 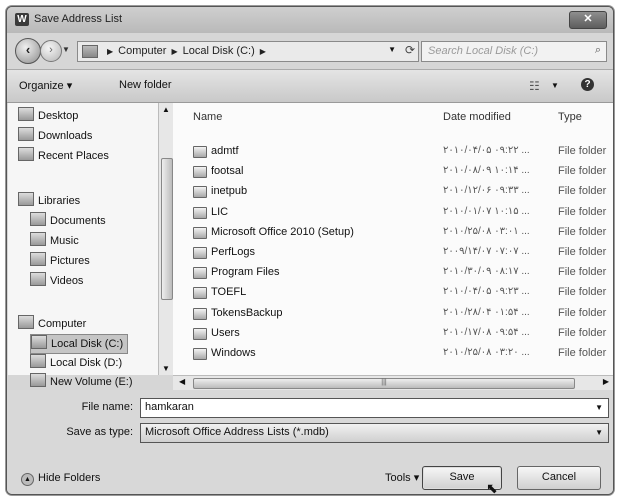 I want to click on nav-item-libraries: Libraries, so click(x=49, y=201).